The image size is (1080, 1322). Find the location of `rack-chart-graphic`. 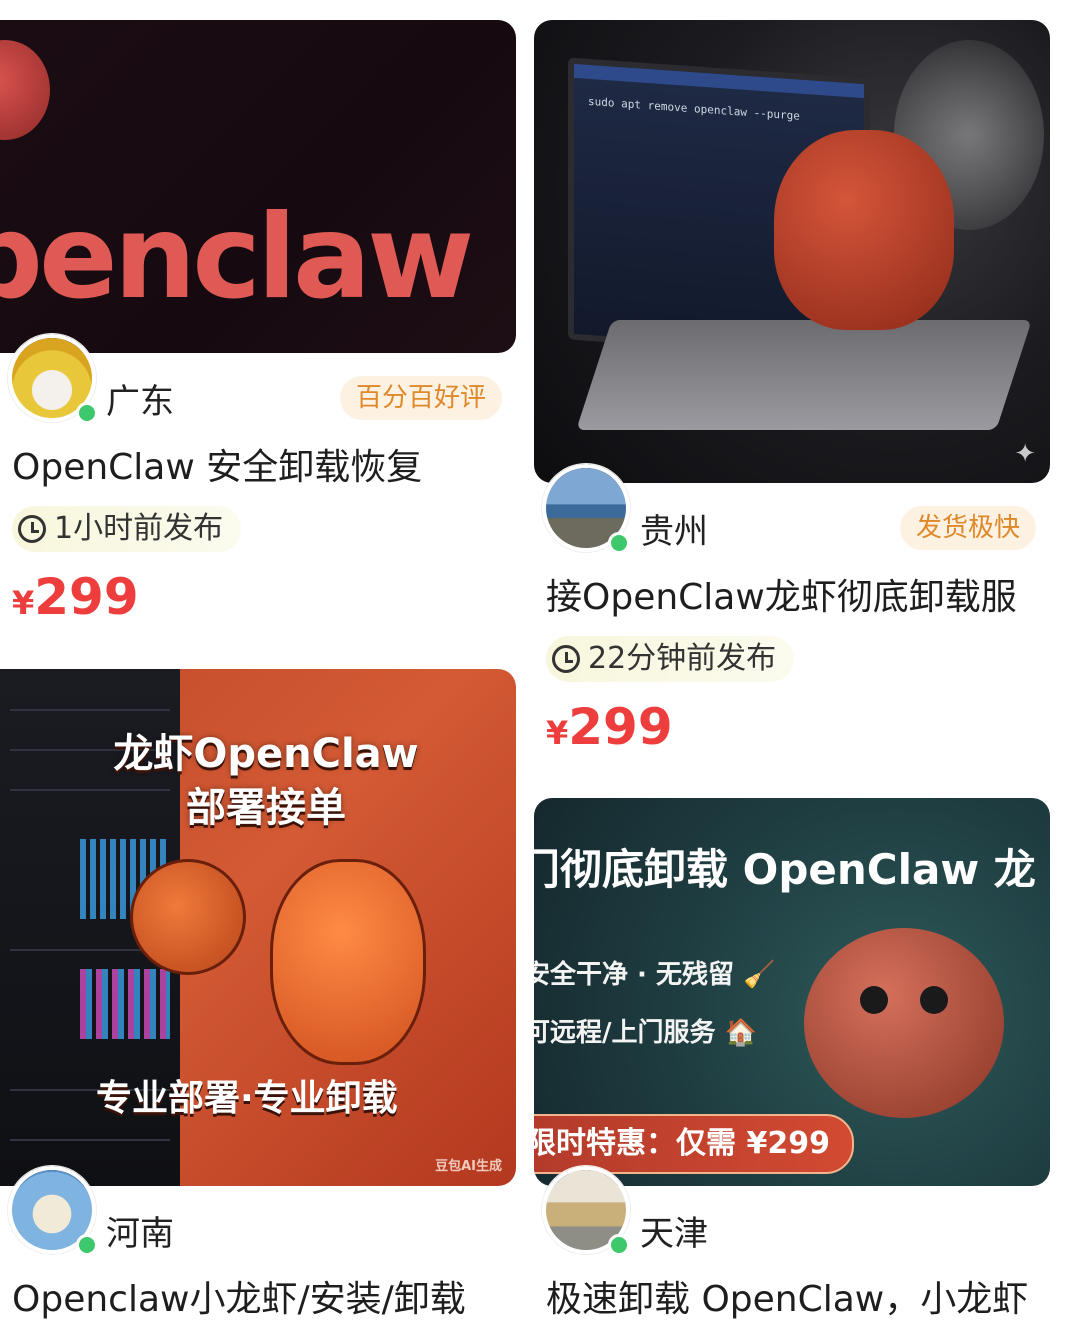

rack-chart-graphic is located at coordinates (125, 1004).